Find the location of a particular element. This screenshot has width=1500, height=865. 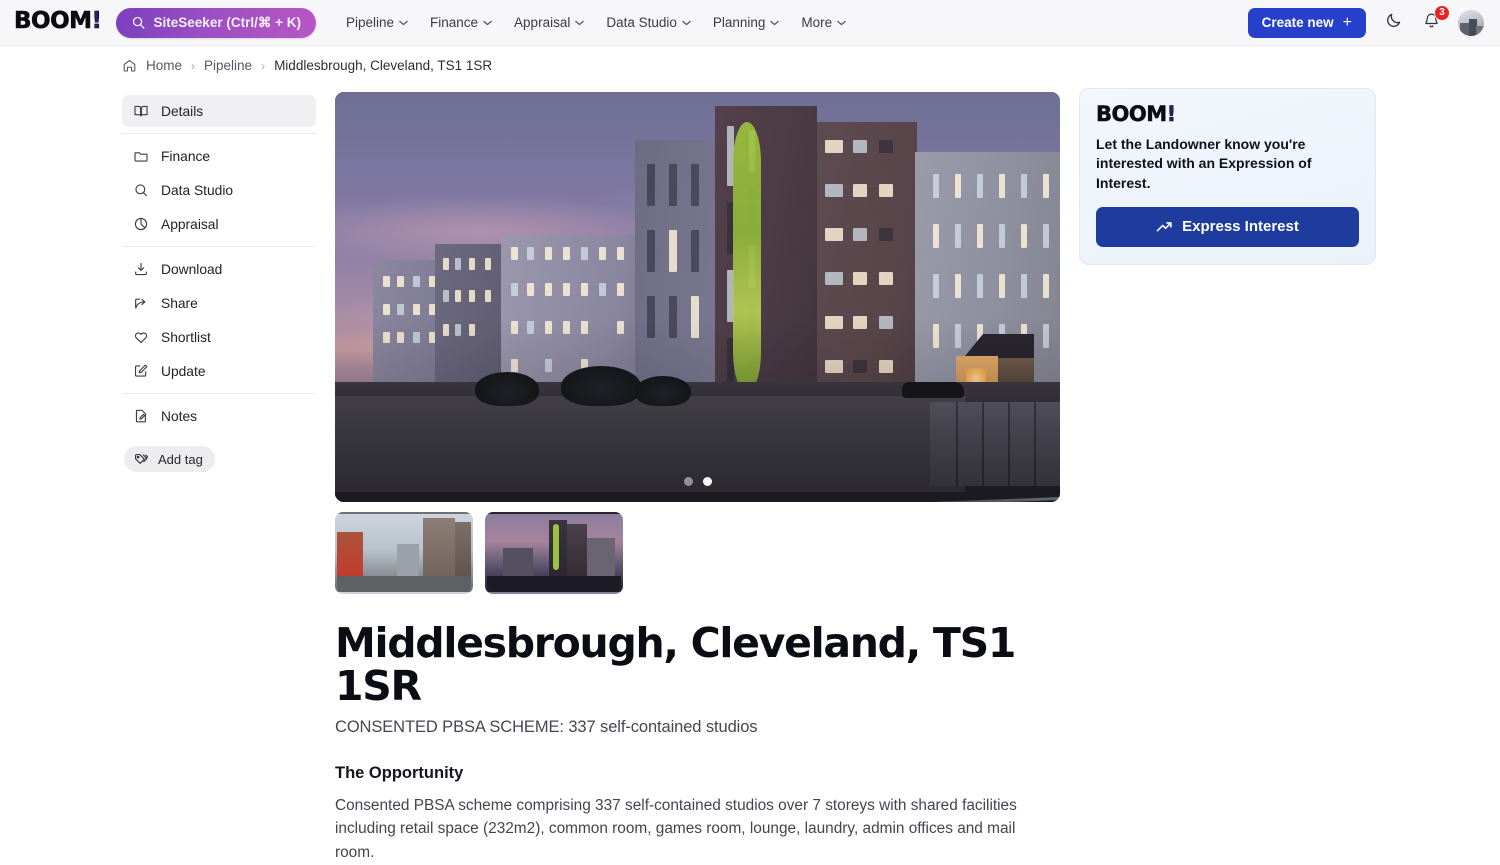

opportunity-heading: The Opportunity is located at coordinates (399, 772).